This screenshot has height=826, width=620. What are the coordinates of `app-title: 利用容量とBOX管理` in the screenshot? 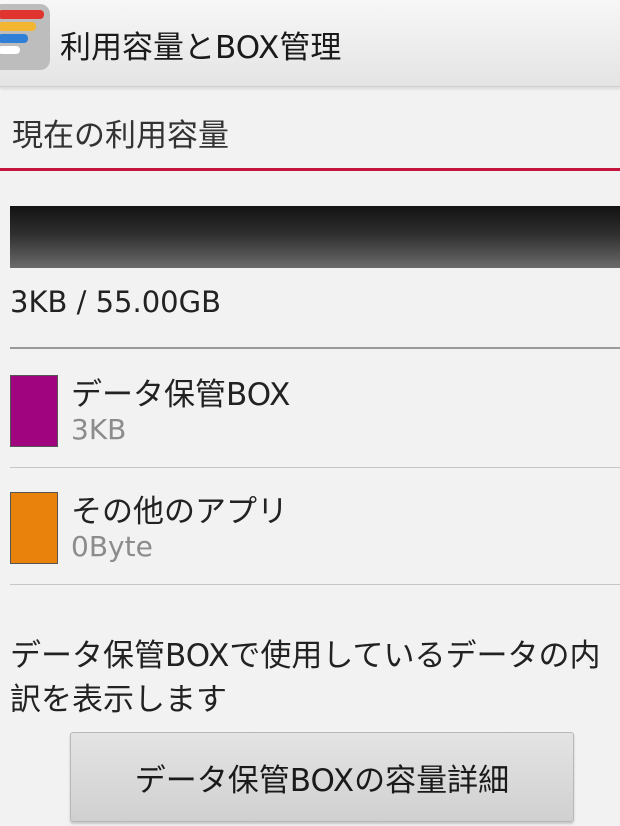 It's located at (201, 48).